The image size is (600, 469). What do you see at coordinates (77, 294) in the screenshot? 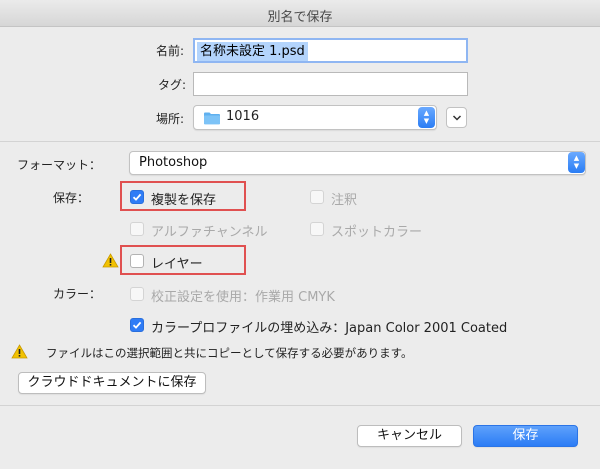
I see `color-section-label: カラー：` at bounding box center [77, 294].